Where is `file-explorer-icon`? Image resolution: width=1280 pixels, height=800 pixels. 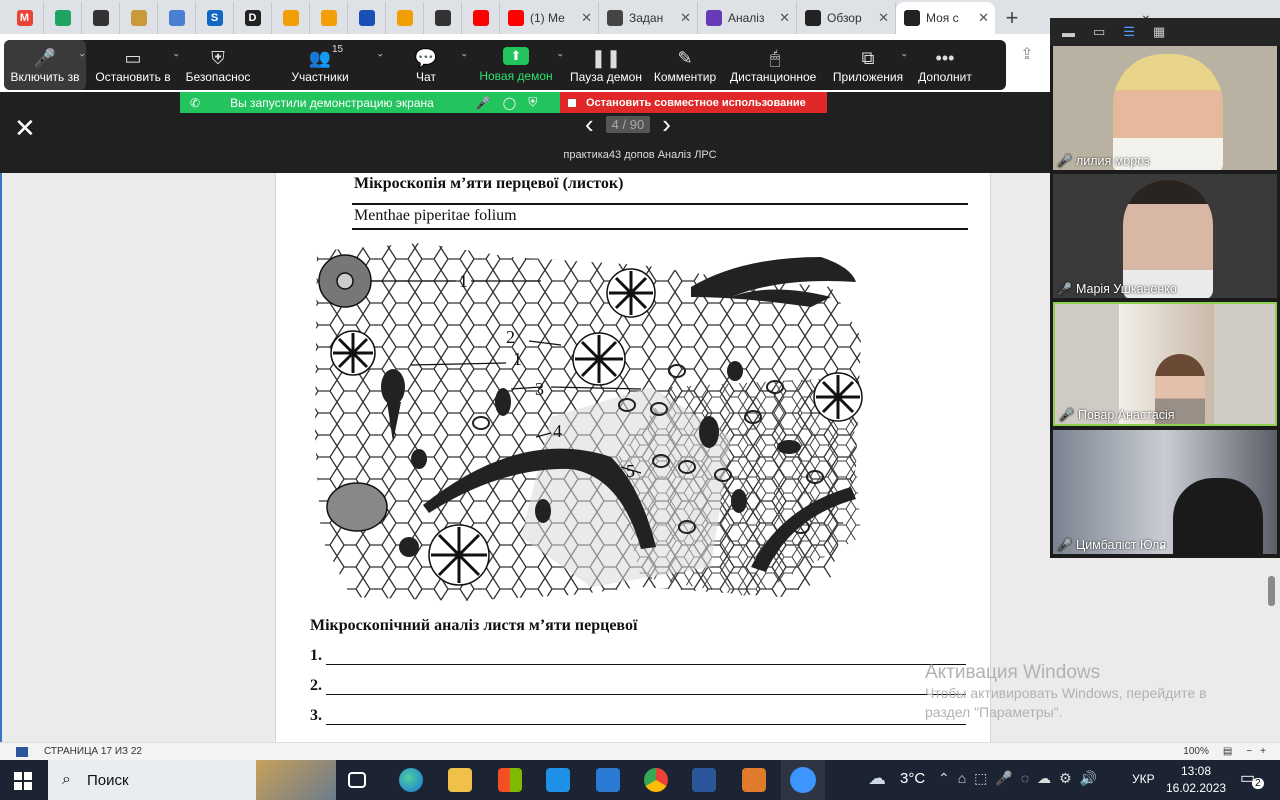
file-explorer-icon is located at coordinates (460, 780).